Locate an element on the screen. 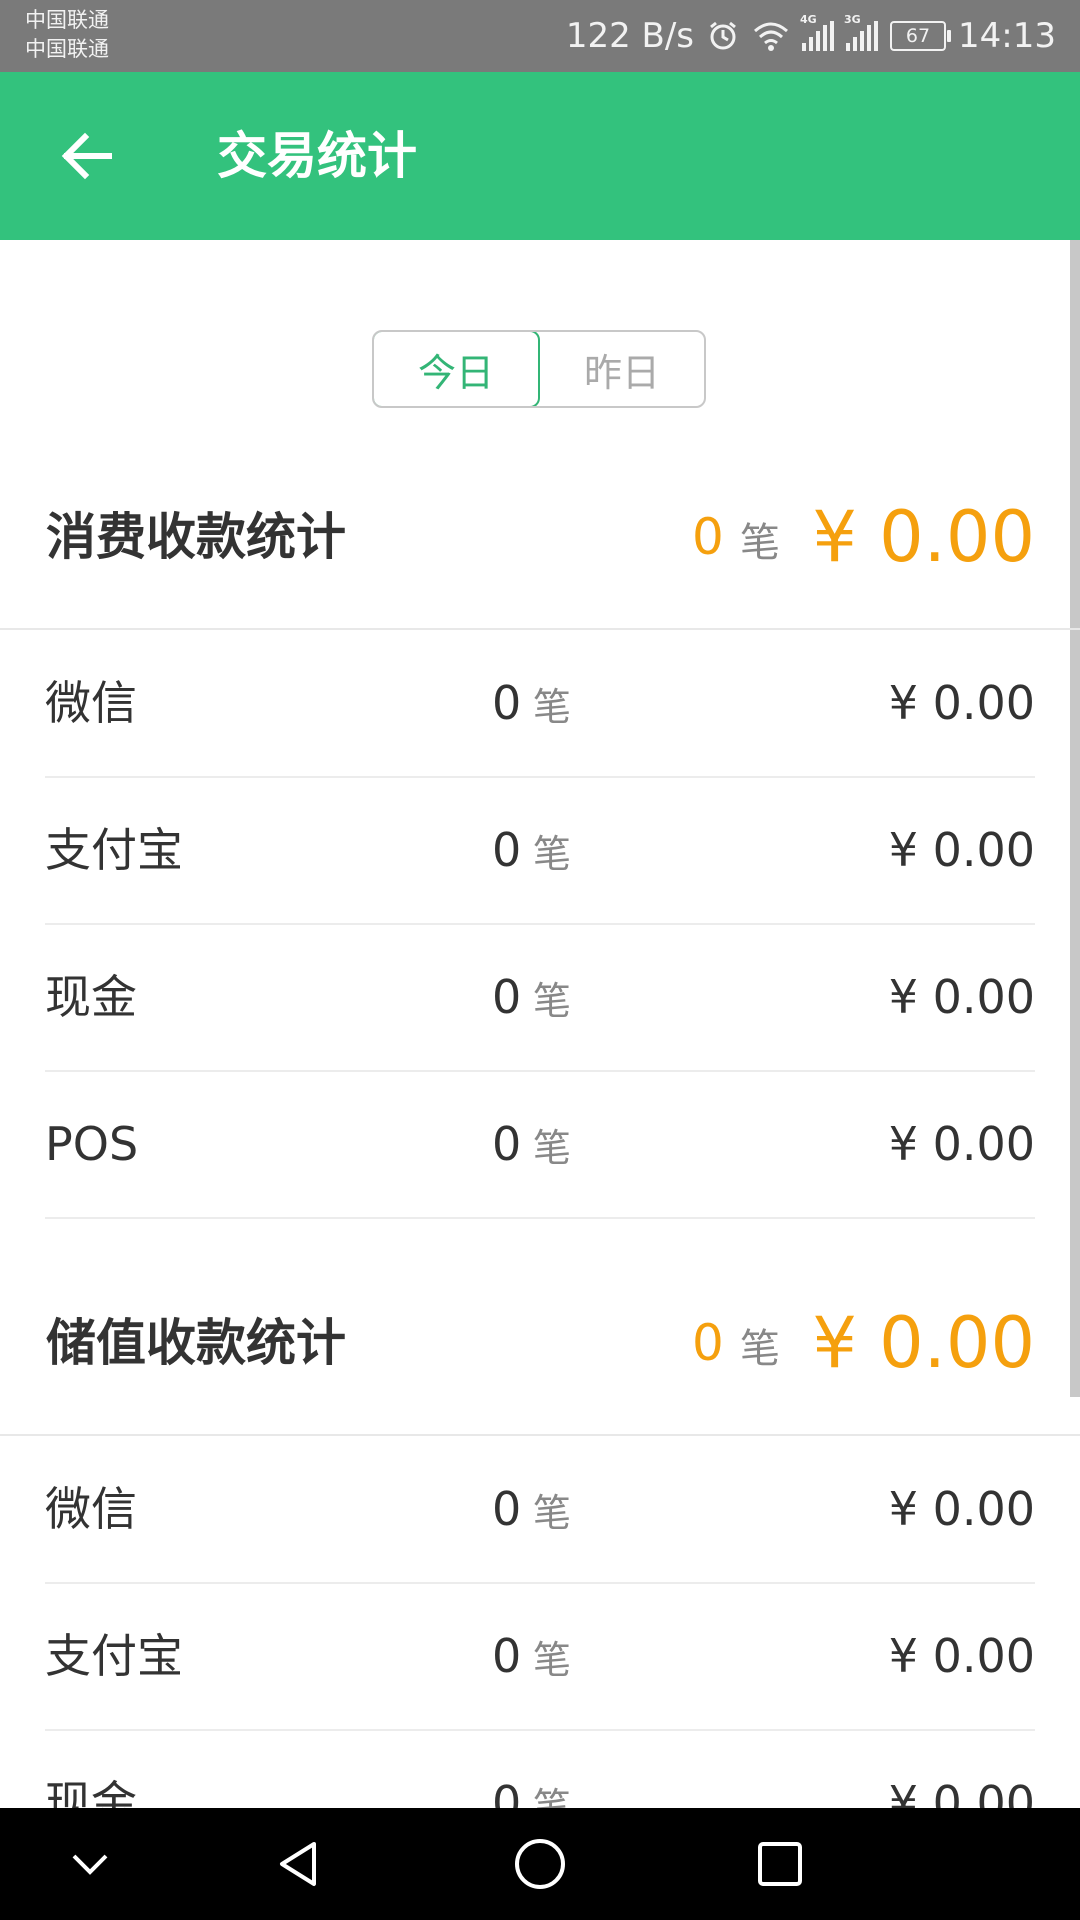 The height and width of the screenshot is (1920, 1080). section-title: 储值收款统计 is located at coordinates (196, 1343).